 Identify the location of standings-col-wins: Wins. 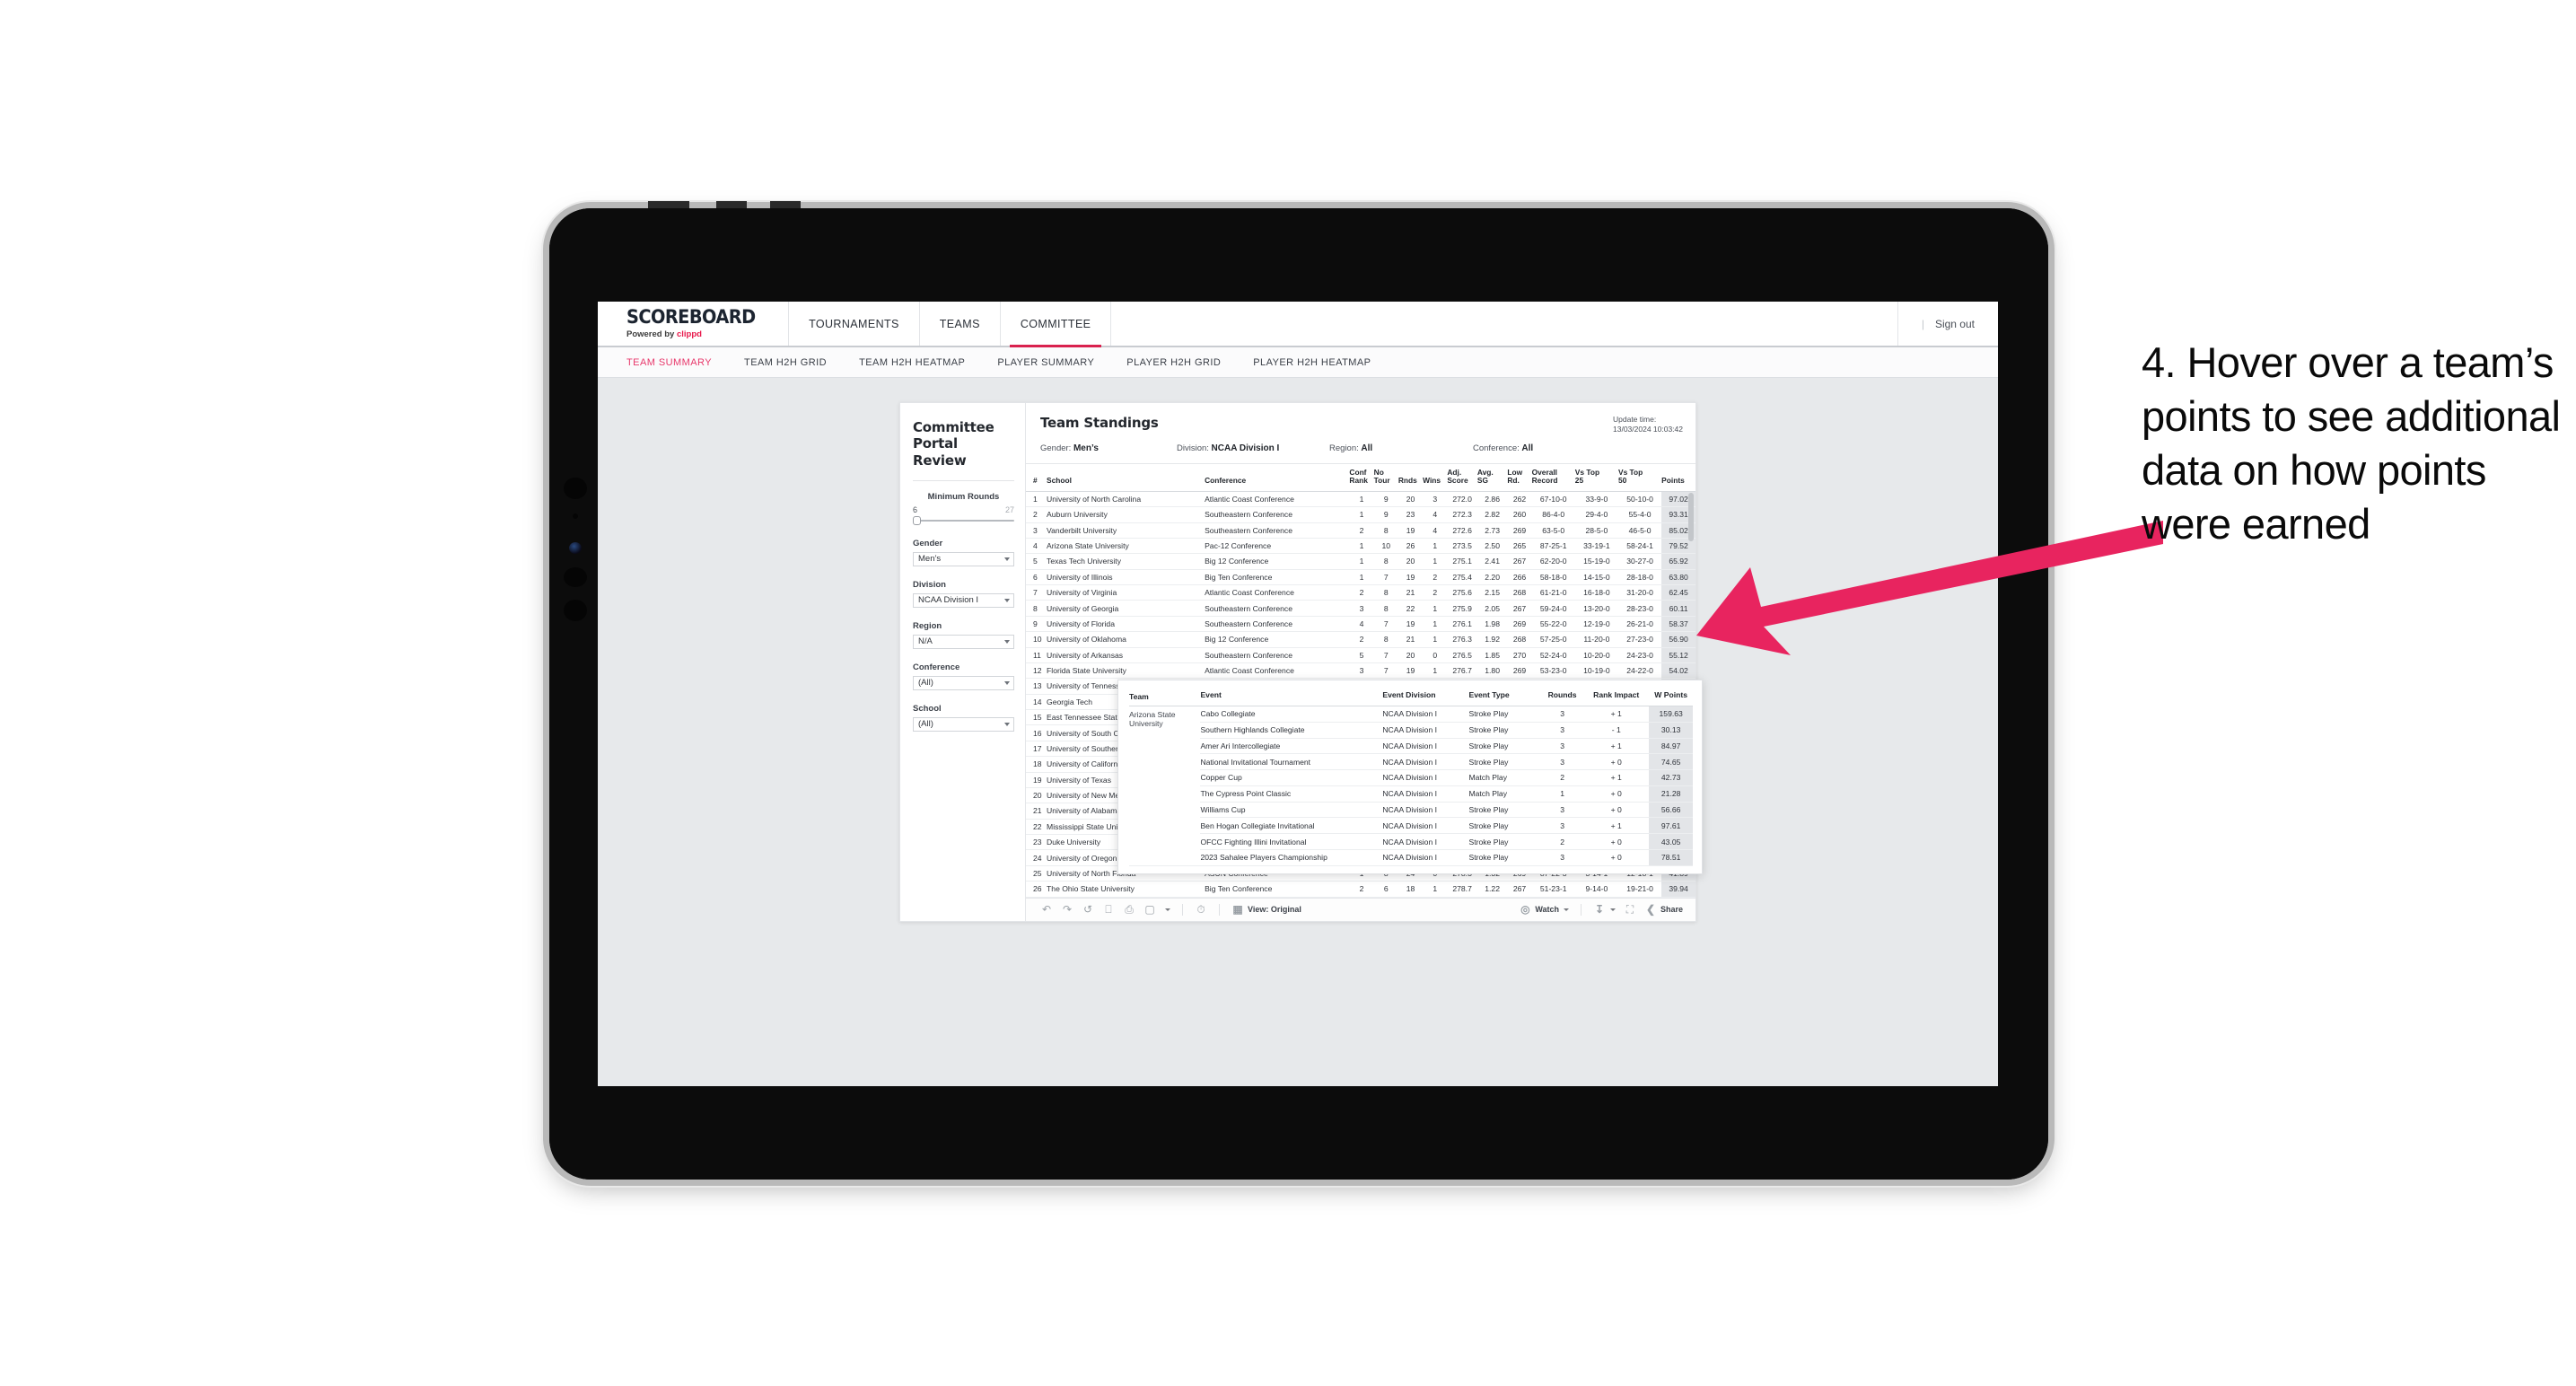
(1435, 478).